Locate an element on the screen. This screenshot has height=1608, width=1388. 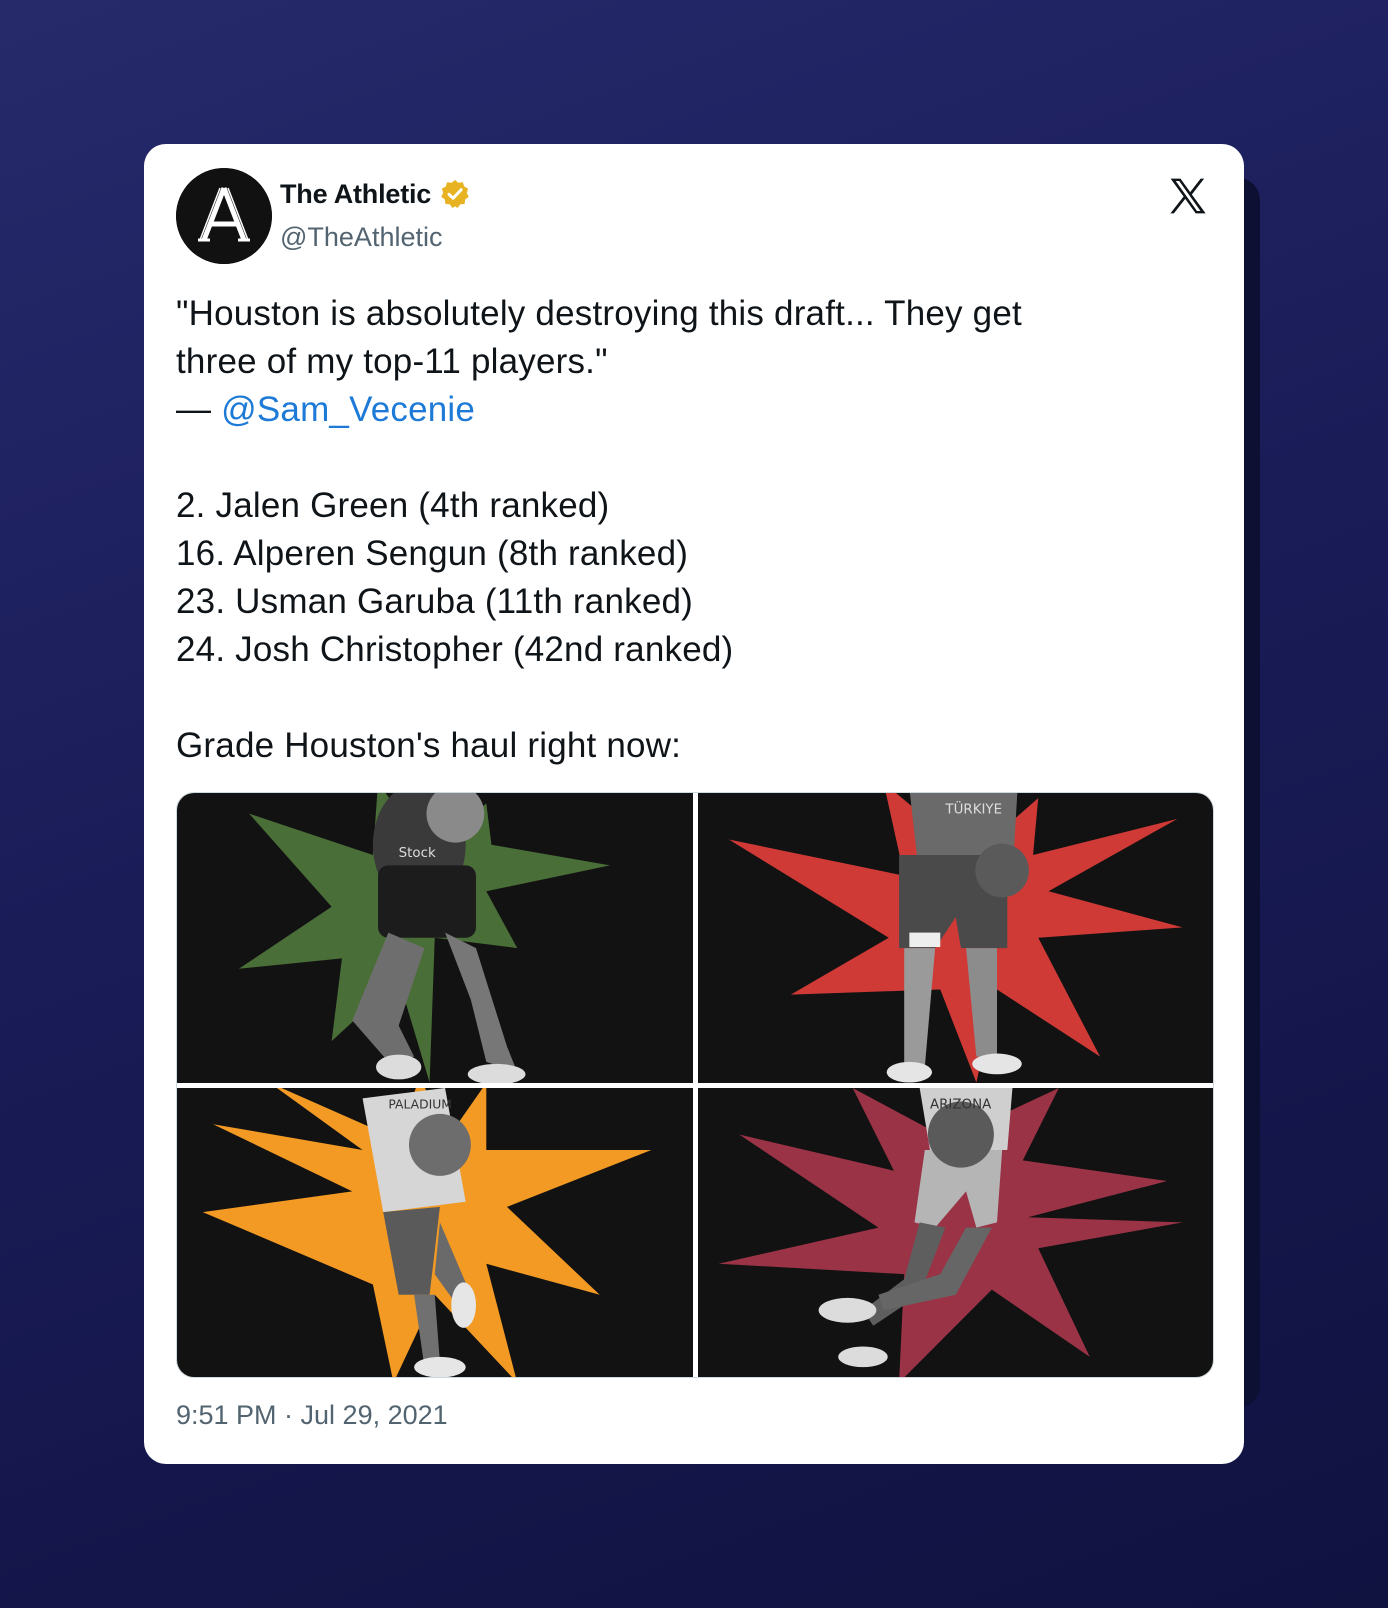
media-image-1: Stock is located at coordinates (435, 938).